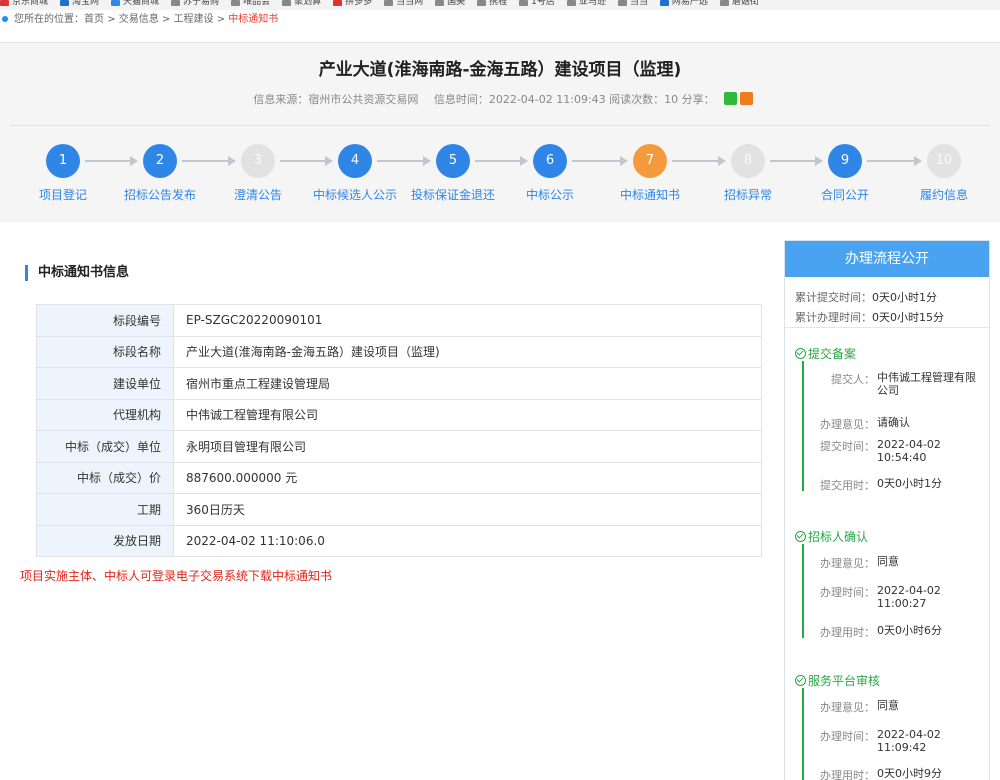 The width and height of the screenshot is (1000, 780). I want to click on step-9-circle: 9, so click(845, 161).